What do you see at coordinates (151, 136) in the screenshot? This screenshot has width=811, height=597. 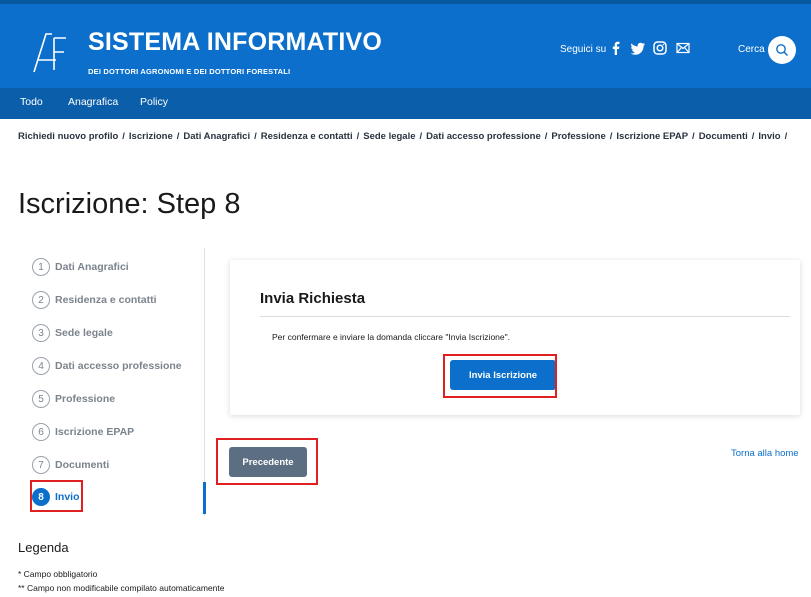 I see `breadcrumb-item: Iscrizione` at bounding box center [151, 136].